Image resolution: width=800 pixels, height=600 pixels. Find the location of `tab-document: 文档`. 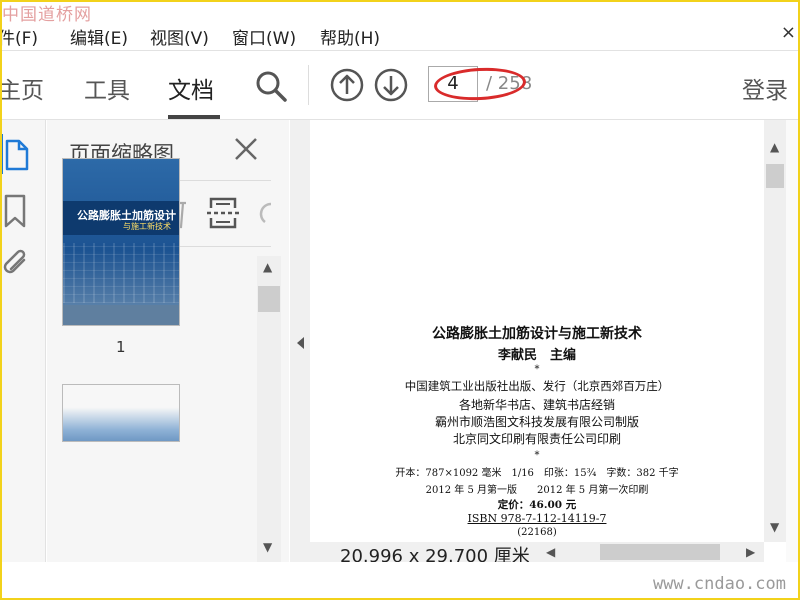

tab-document: 文档 is located at coordinates (191, 88).